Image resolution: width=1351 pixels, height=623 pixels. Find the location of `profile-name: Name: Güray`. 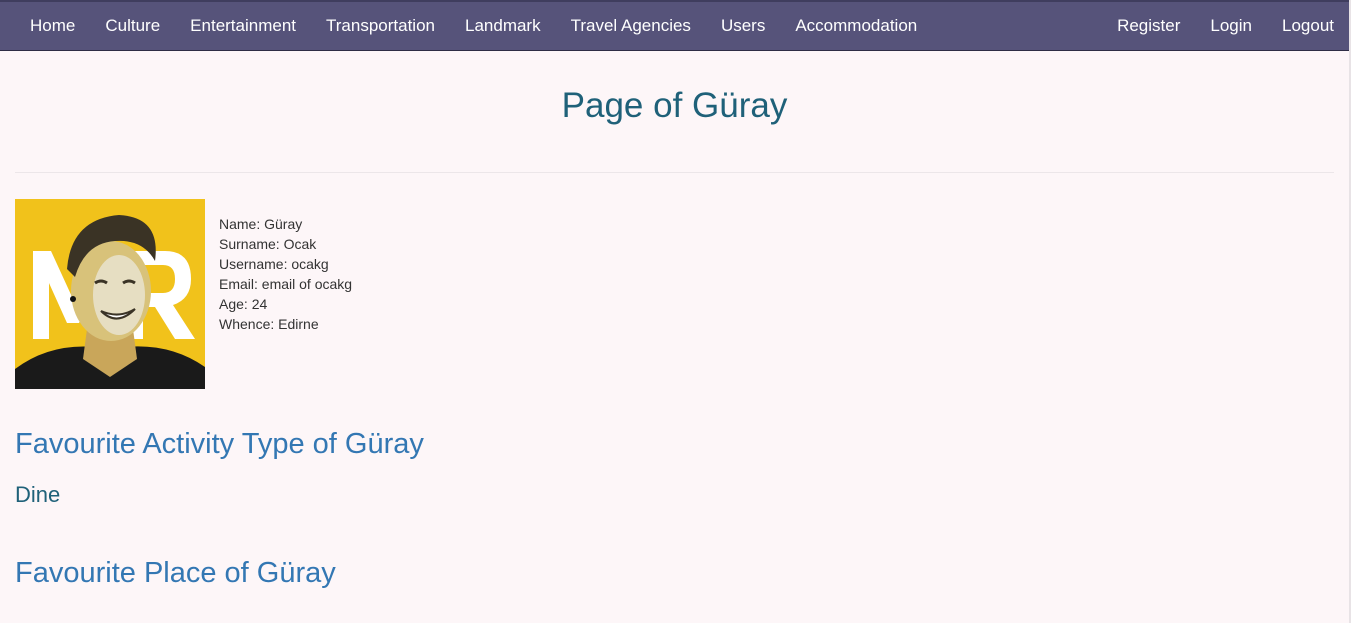

profile-name: Name: Güray is located at coordinates (261, 224).